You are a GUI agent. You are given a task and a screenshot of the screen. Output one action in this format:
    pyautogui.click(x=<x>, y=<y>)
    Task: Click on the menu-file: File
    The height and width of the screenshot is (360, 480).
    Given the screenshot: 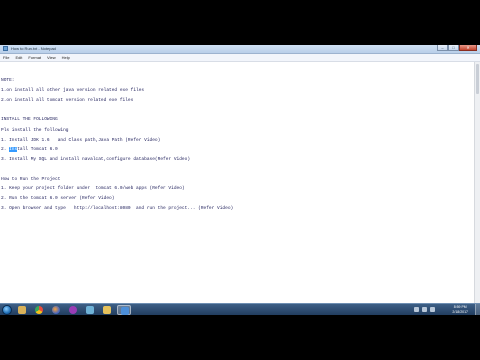 What is the action you would take?
    pyautogui.click(x=6, y=57)
    